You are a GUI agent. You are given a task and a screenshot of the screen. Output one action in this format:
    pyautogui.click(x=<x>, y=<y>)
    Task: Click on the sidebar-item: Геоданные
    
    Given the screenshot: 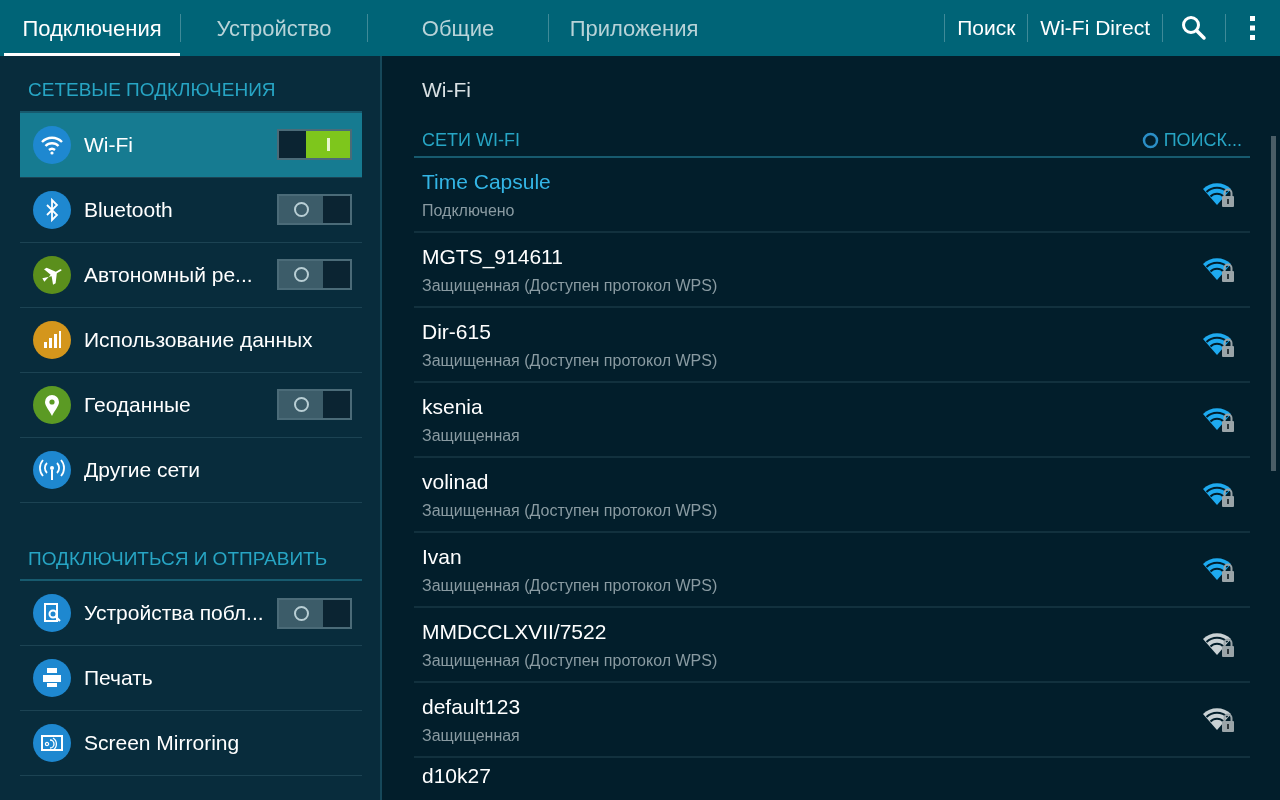 What is the action you would take?
    pyautogui.click(x=191, y=405)
    